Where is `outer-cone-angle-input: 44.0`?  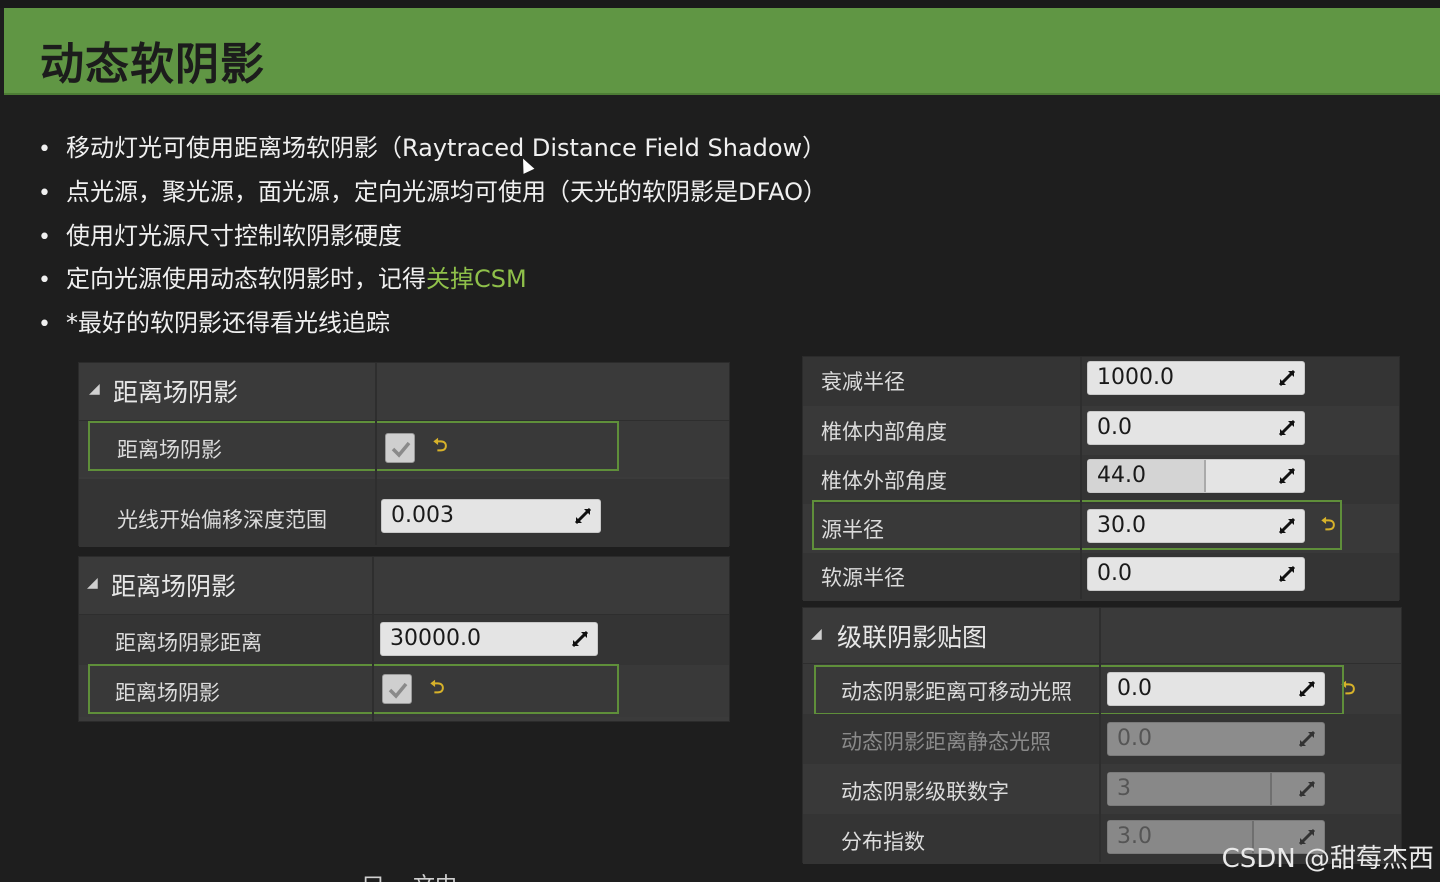
outer-cone-angle-input: 44.0 is located at coordinates (1196, 476).